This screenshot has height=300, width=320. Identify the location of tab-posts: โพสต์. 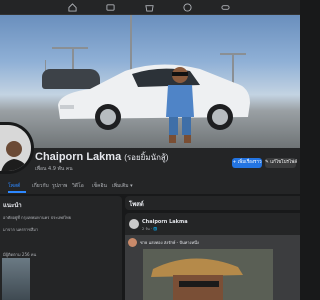
(14, 186).